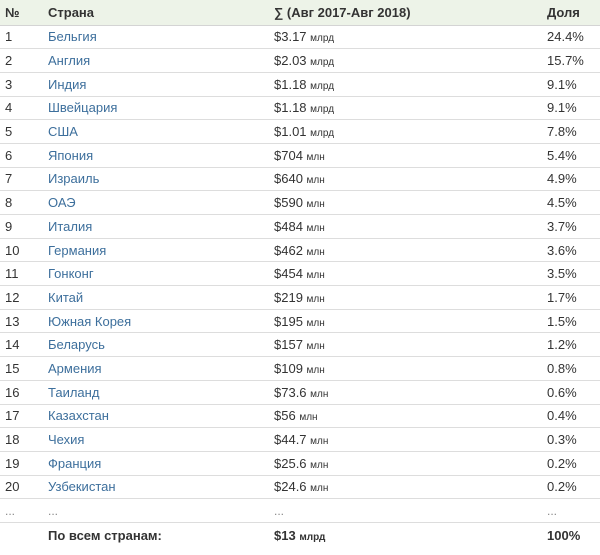 The image size is (600, 555). I want to click on row-sum: $73.6 млн, so click(405, 392).